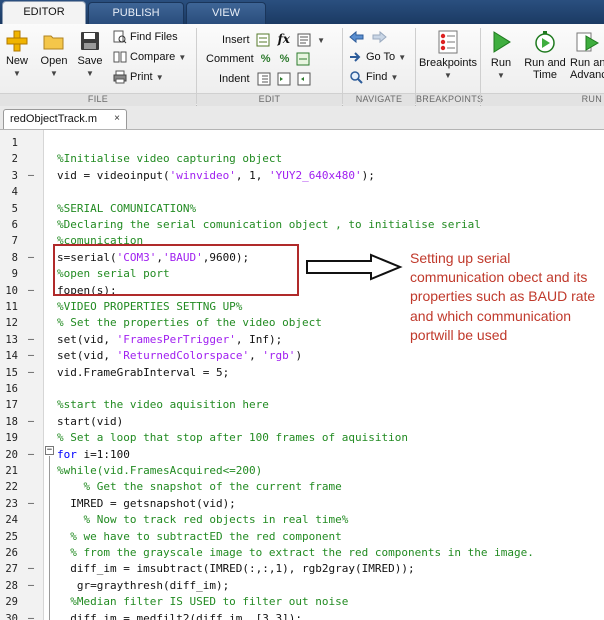 Image resolution: width=604 pixels, height=620 pixels. Describe the element at coordinates (303, 59) in the screenshot. I see `wrap-comments-icon` at that location.